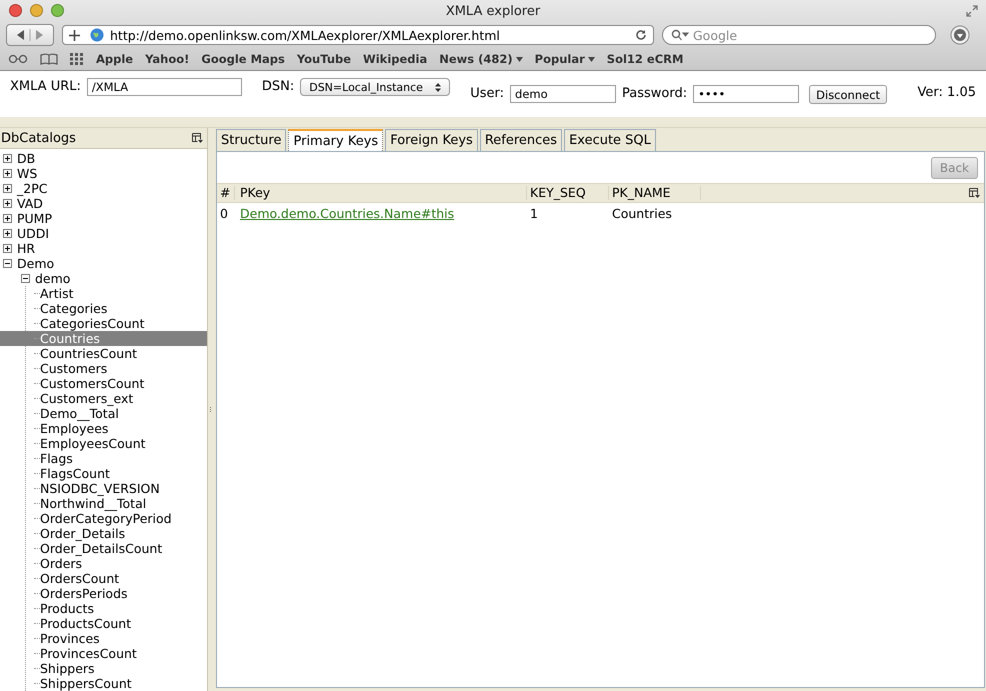 This screenshot has width=986, height=691. What do you see at coordinates (103, 323) in the screenshot?
I see `tree-item: CategoriesCount` at bounding box center [103, 323].